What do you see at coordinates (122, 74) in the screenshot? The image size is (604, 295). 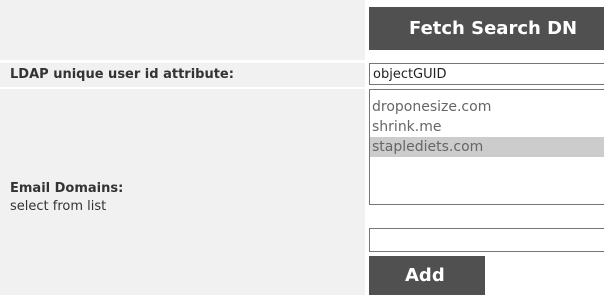 I see `ldap-attribute-label: LDAP unique user id attribute:` at bounding box center [122, 74].